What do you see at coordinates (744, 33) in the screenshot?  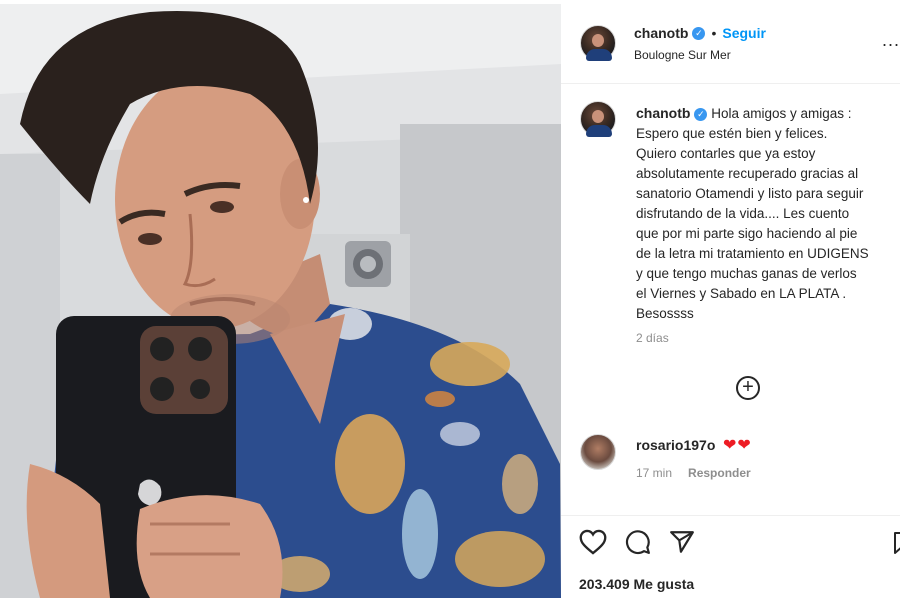 I see `follow-button: Seguir` at bounding box center [744, 33].